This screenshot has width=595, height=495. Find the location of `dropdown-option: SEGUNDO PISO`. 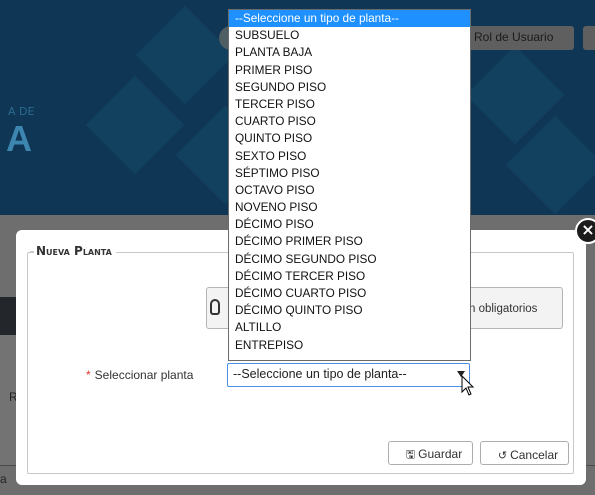

dropdown-option: SEGUNDO PISO is located at coordinates (349, 87).